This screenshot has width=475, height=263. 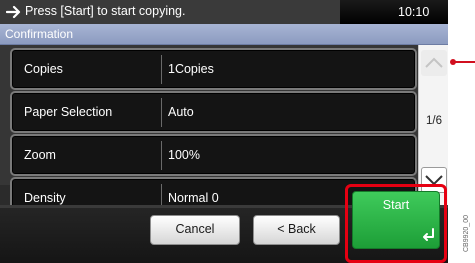 I want to click on enter-icon, so click(x=428, y=234).